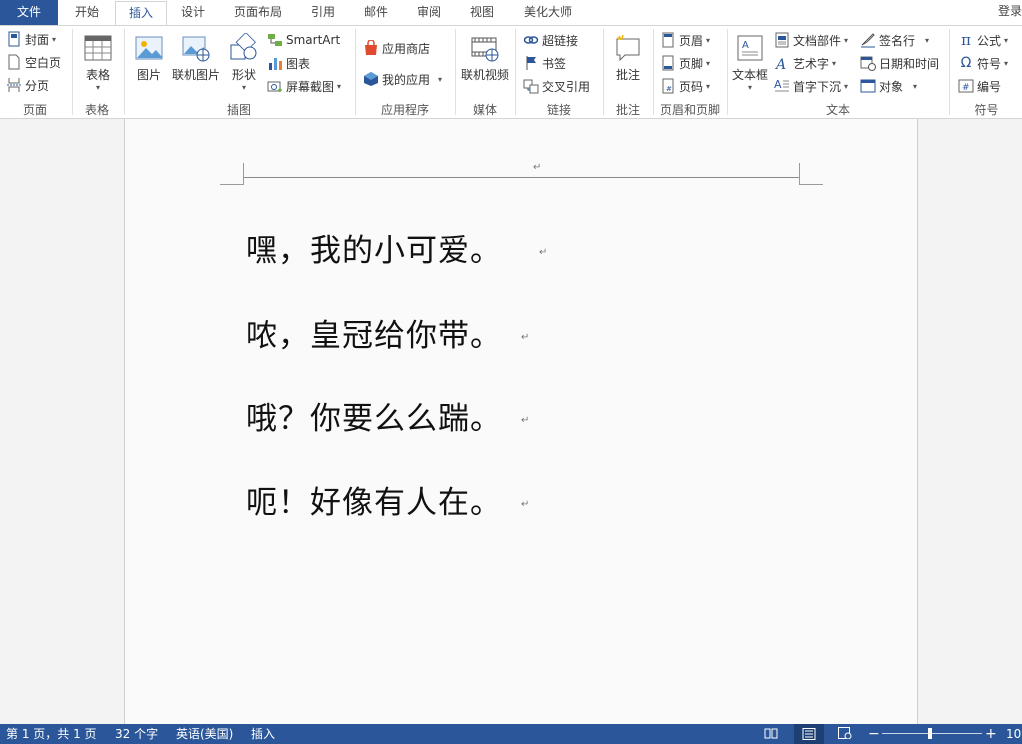 This screenshot has width=1022, height=744. Describe the element at coordinates (374, 499) in the screenshot. I see `paragraph-4: 呃！好像有人在。` at that location.